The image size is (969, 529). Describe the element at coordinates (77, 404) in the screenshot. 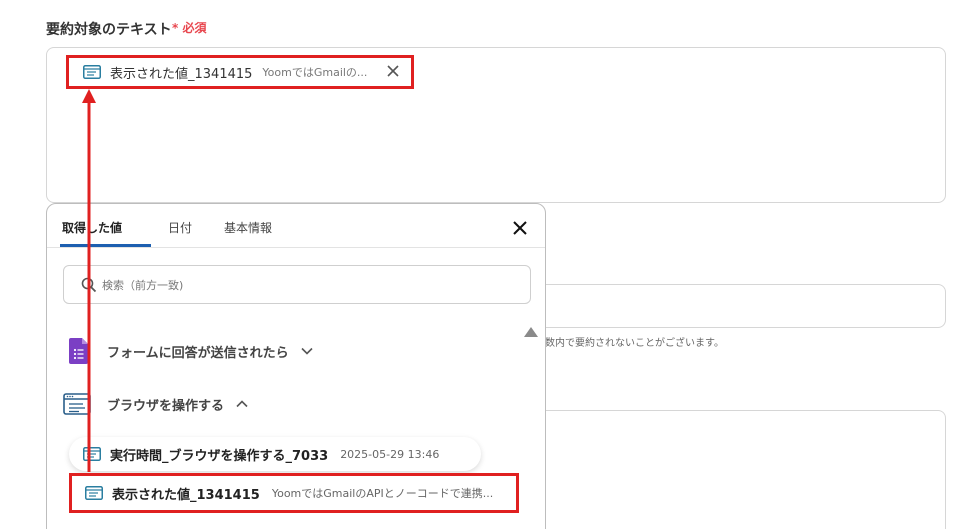

I see `browser-icon` at that location.